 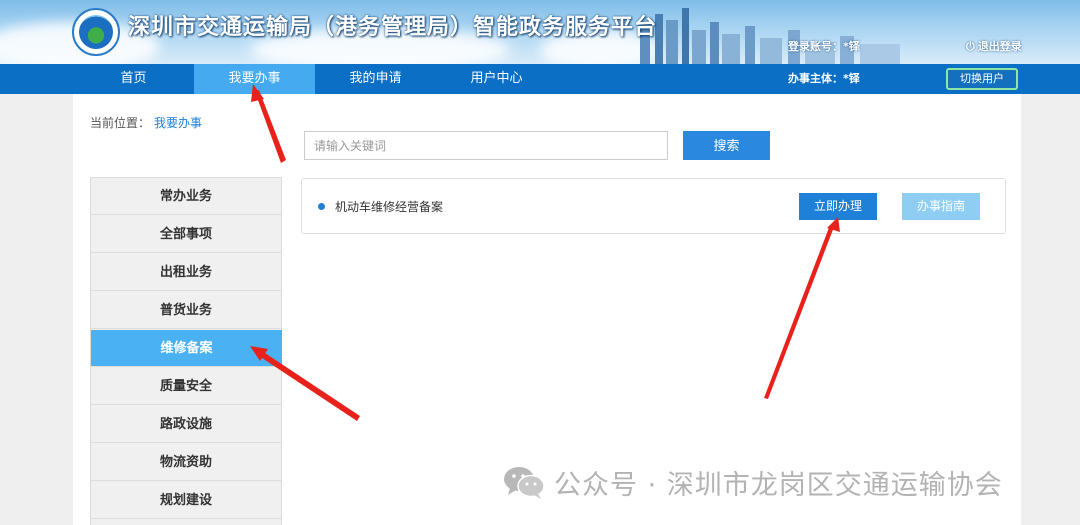 I want to click on site-title: 深圳市交通运输局（港务管理局）智能政务服务平台, so click(x=393, y=27).